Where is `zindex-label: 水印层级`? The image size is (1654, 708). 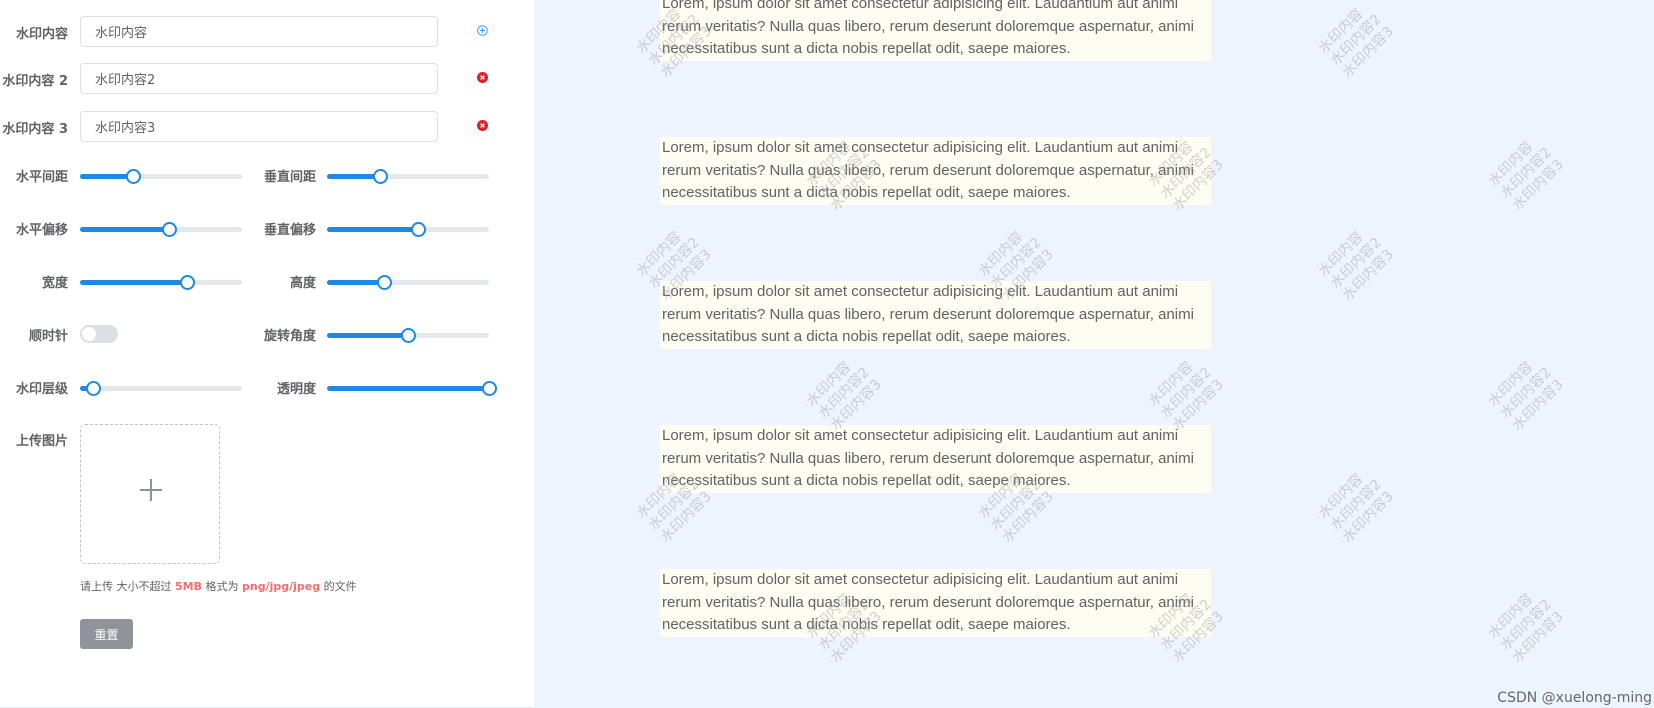 zindex-label: 水印层级 is located at coordinates (41, 389).